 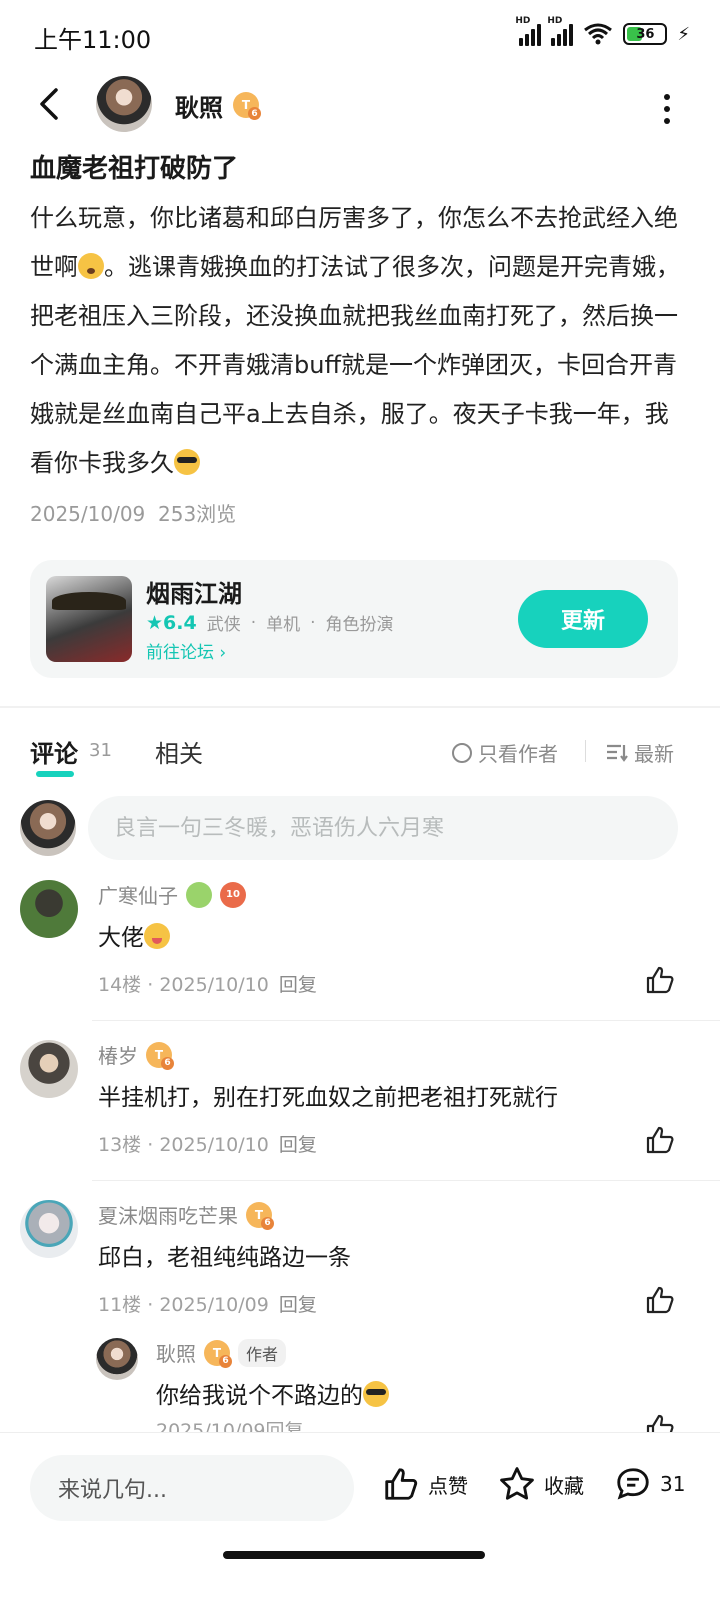 I want to click on star-icon: ★, so click(x=155, y=622).